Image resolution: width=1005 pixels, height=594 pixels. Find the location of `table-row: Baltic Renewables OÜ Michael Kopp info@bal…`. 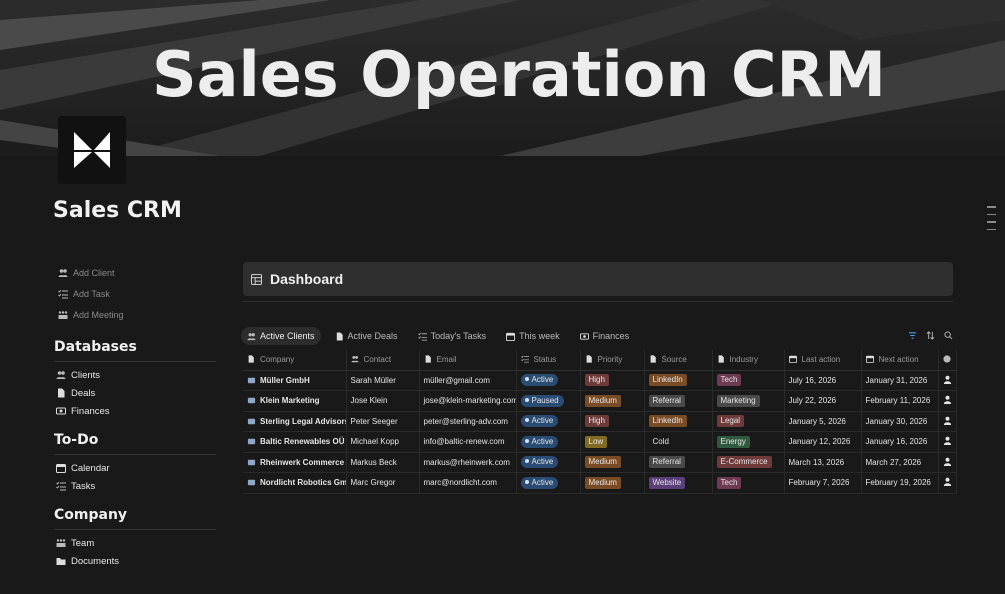

table-row: Baltic Renewables OÜ Michael Kopp info@bal… is located at coordinates (600, 442).